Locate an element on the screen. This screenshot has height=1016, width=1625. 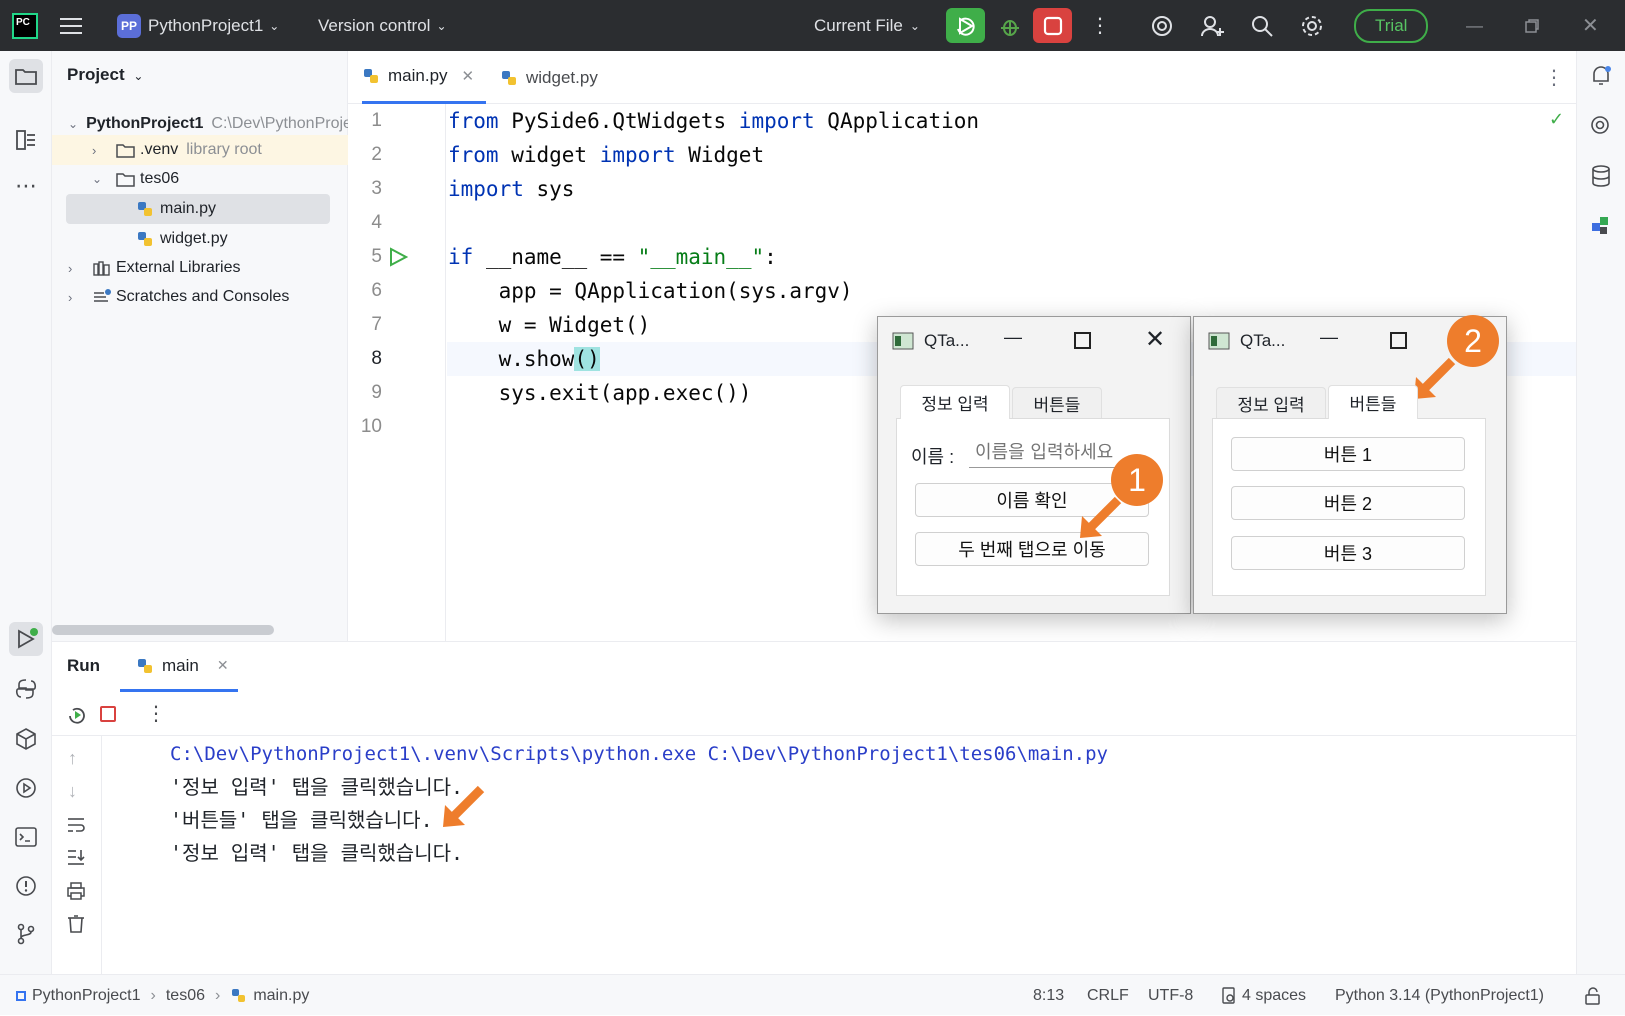
rerun-button is located at coordinates (965, 25).